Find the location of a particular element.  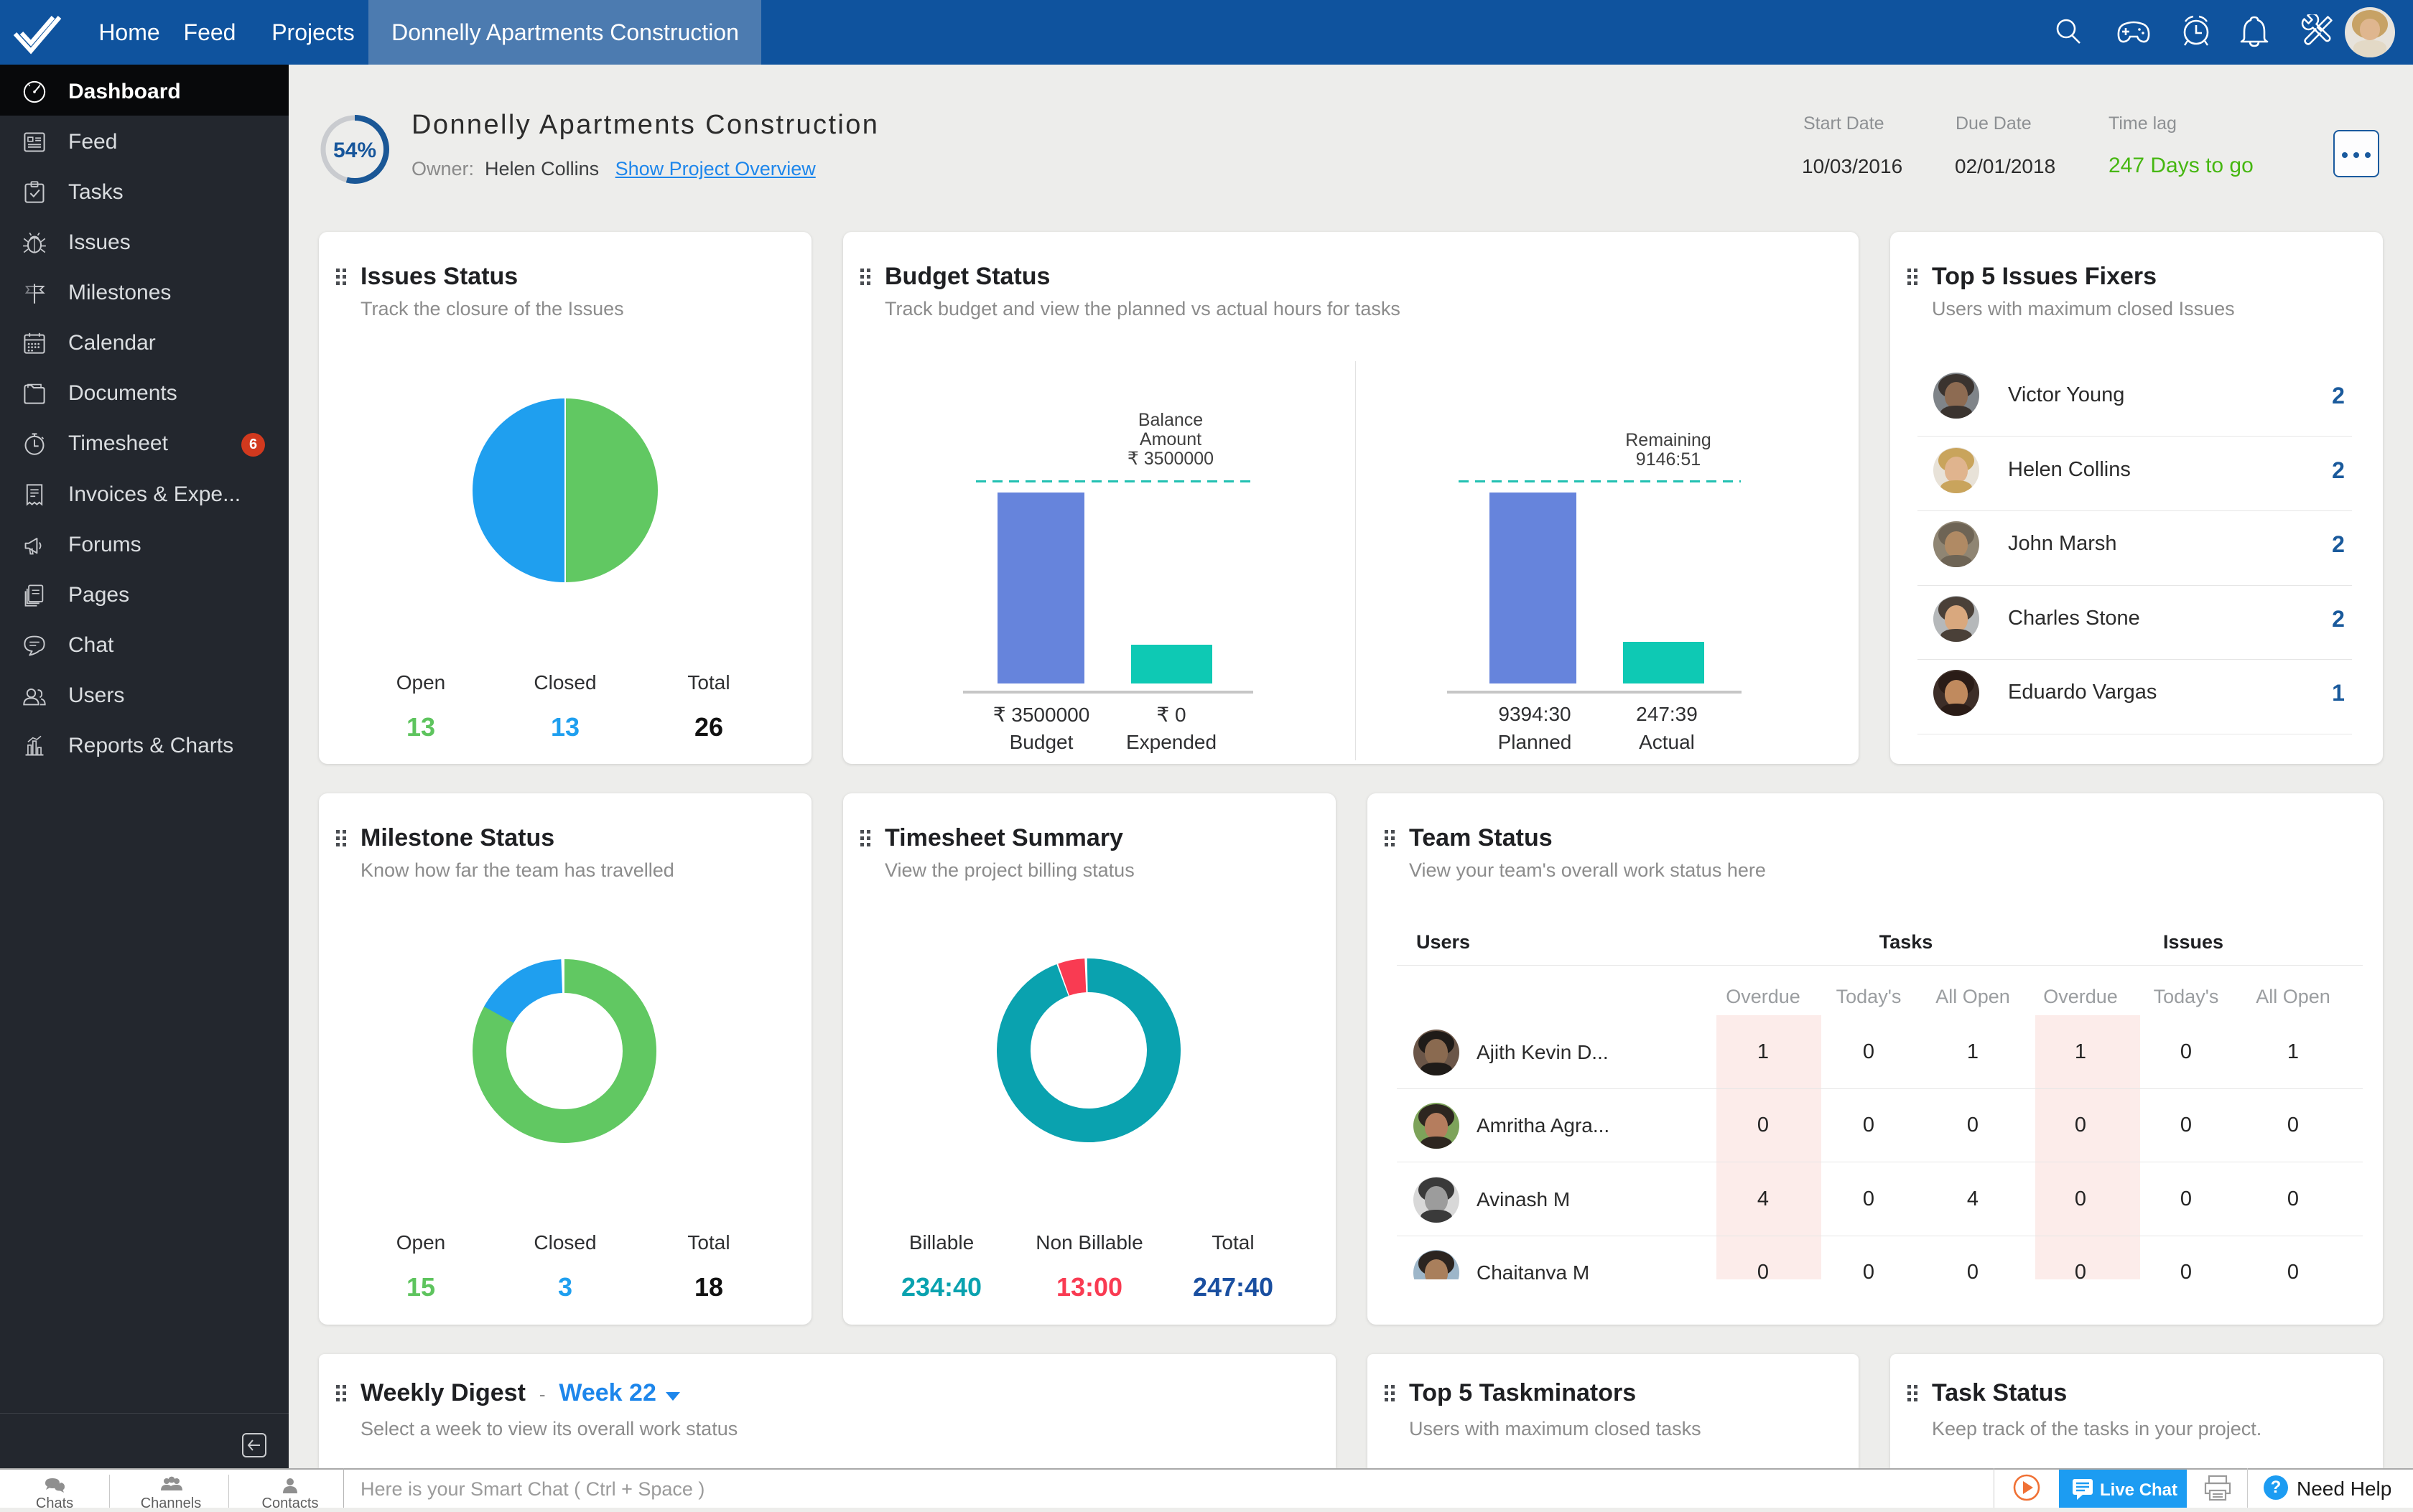

svg-text: 54% is located at coordinates (354, 150).